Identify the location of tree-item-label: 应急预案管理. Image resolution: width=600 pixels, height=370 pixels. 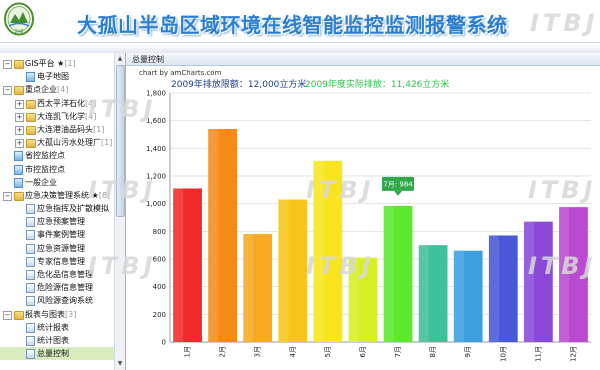
(61, 221).